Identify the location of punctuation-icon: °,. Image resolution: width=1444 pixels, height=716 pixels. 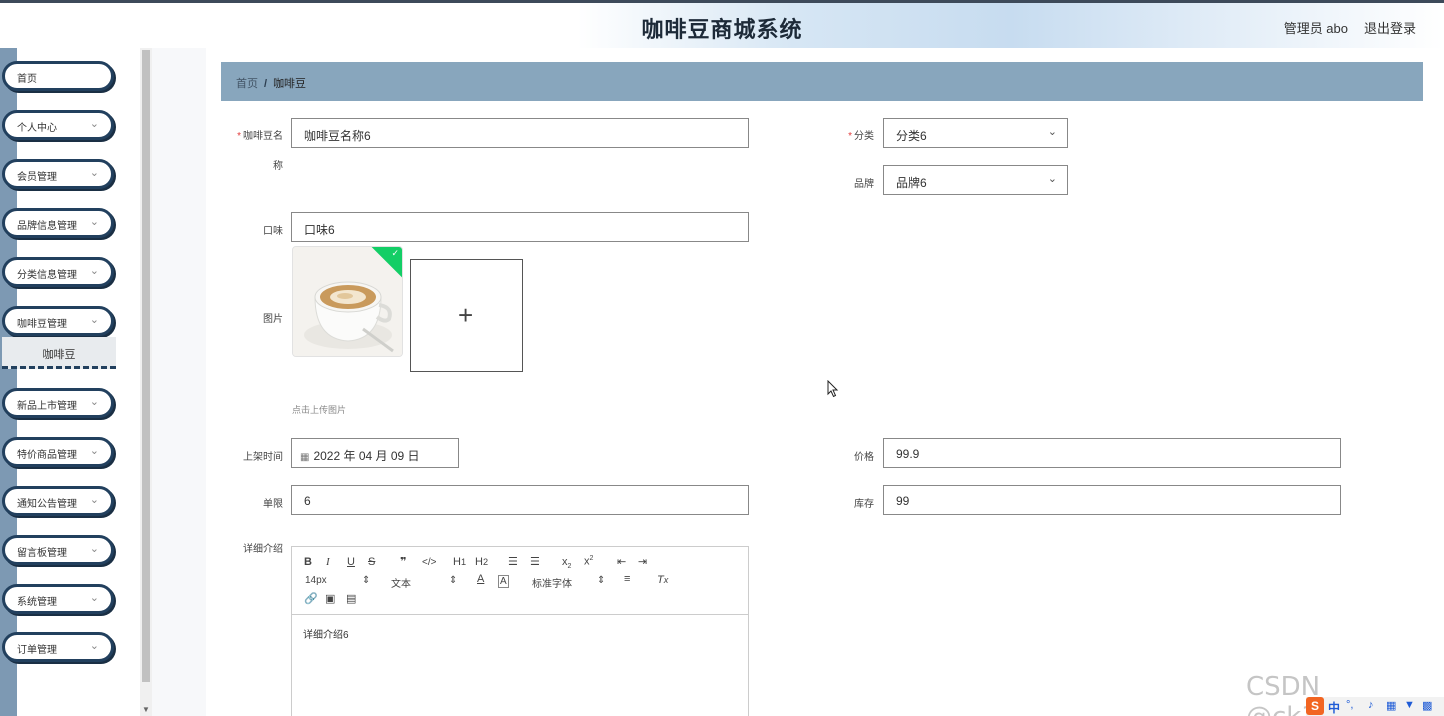
(1349, 705).